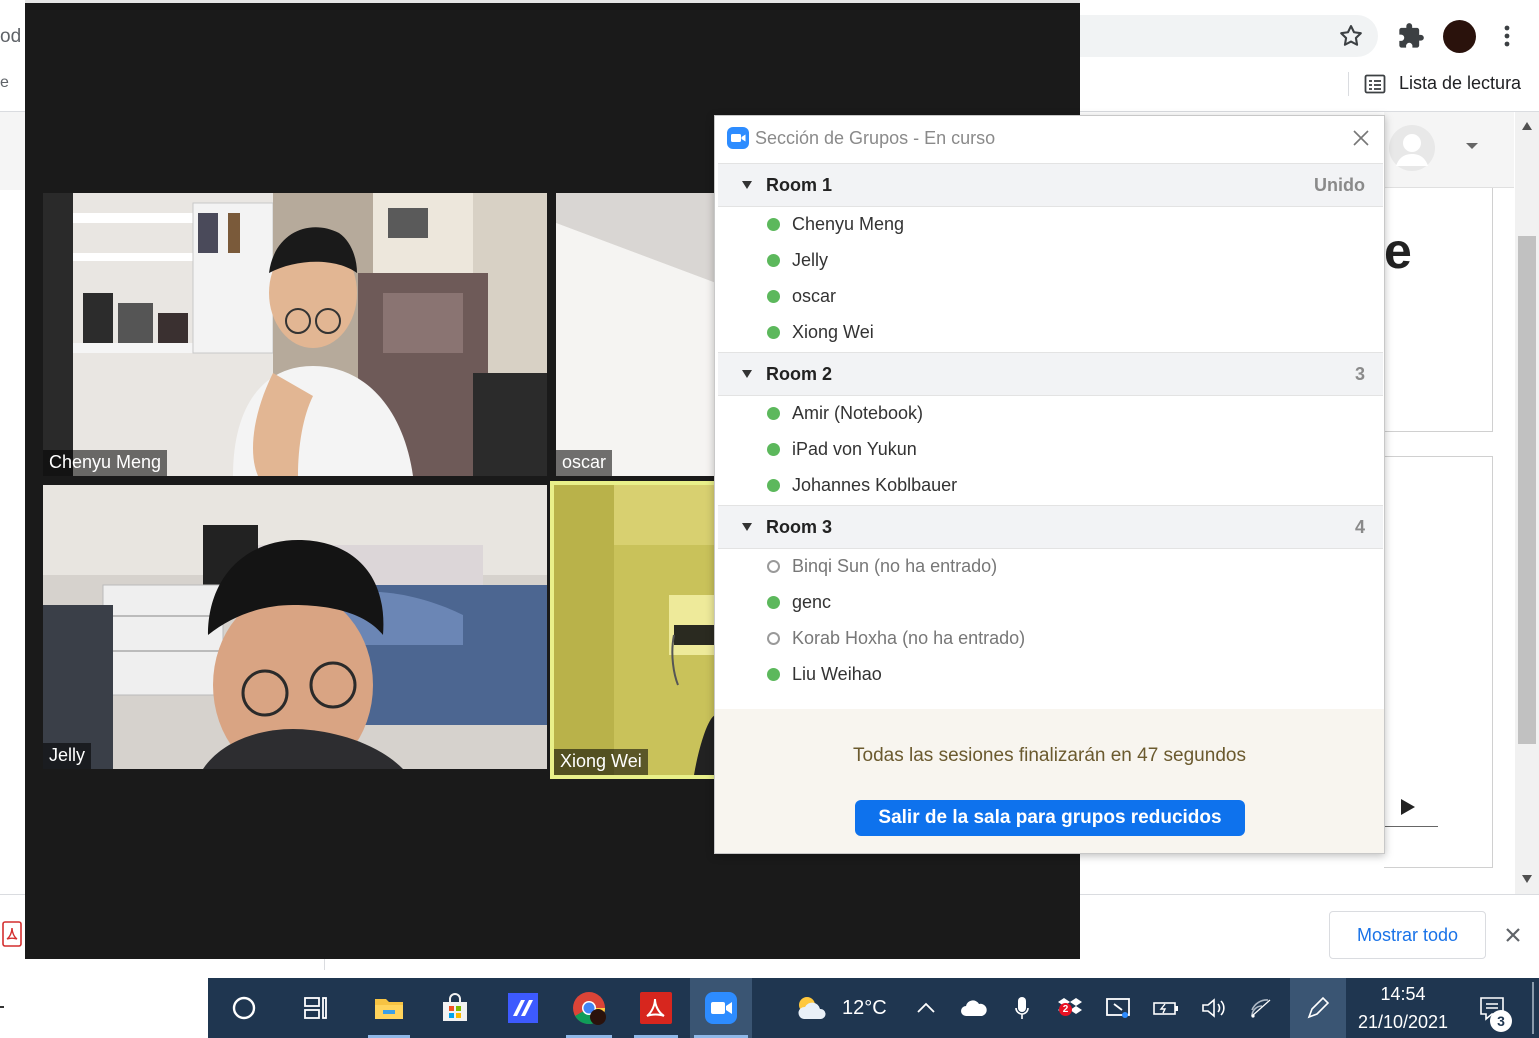  Describe the element at coordinates (1351, 36) in the screenshot. I see `bookmark-star-icon` at that location.